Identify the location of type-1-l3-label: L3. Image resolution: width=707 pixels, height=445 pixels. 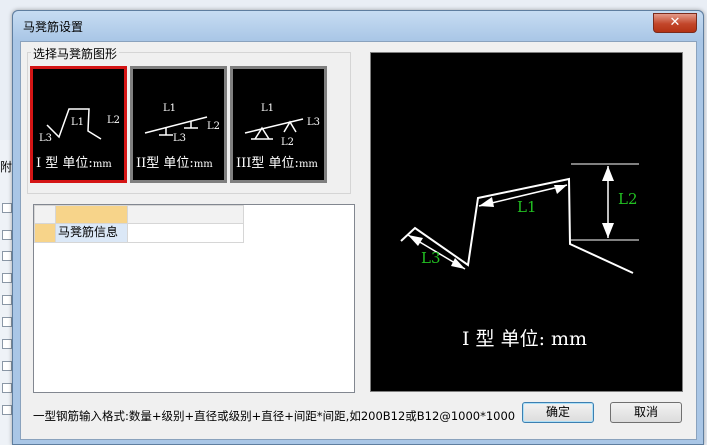
(45, 138).